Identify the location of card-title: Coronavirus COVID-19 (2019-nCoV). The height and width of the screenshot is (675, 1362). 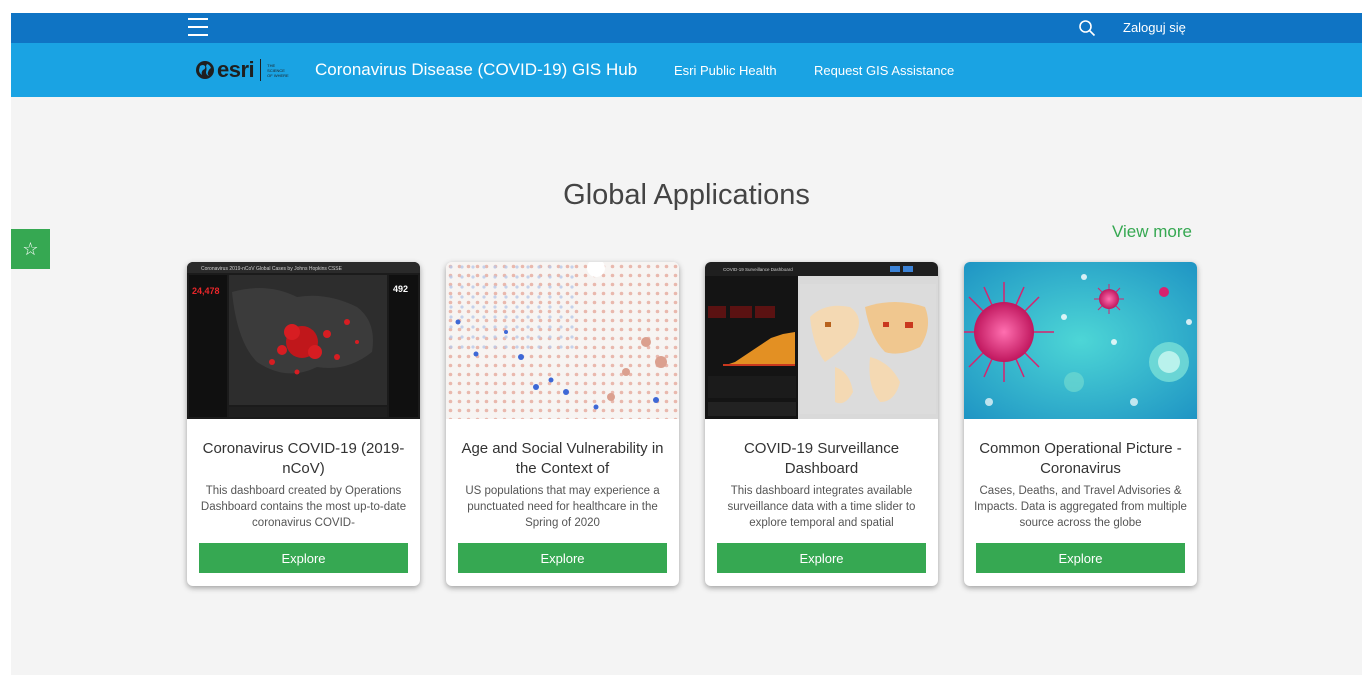
(303, 459).